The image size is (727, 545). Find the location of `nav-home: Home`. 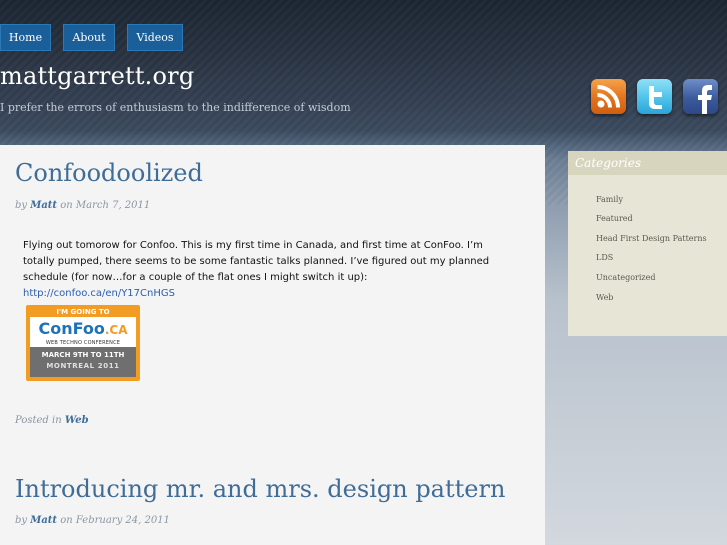

nav-home: Home is located at coordinates (25, 37).